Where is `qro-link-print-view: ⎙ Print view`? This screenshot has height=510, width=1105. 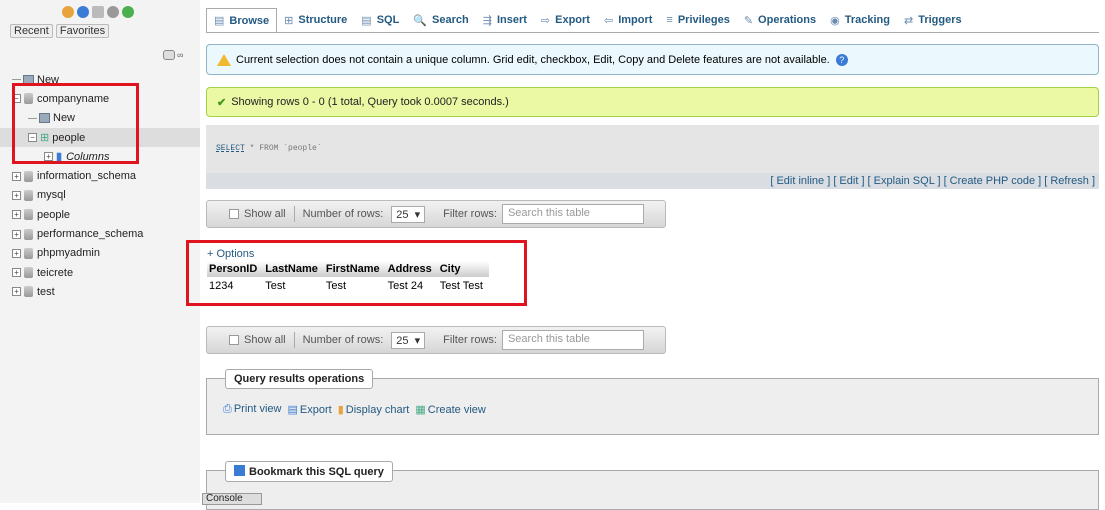 qro-link-print-view: ⎙ Print view is located at coordinates (252, 409).